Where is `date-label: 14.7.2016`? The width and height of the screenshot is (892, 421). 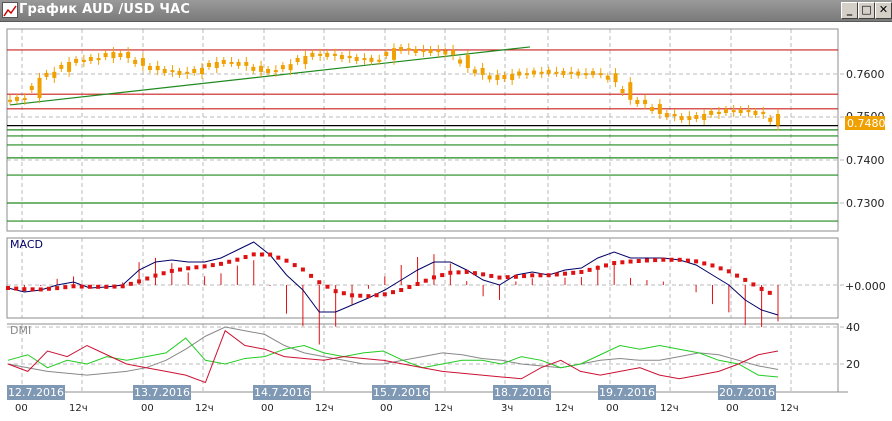 date-label: 14.7.2016 is located at coordinates (282, 392).